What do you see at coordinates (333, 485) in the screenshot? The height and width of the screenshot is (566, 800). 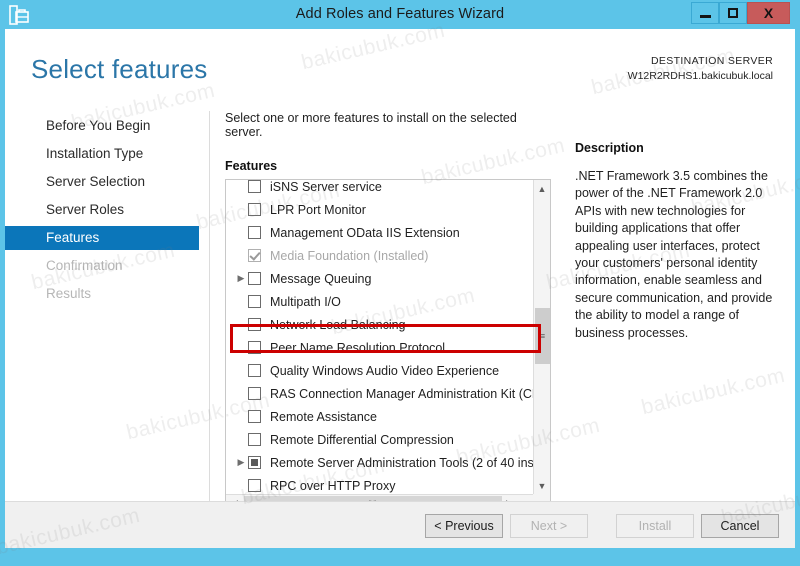 I see `feature-label: RPC over HTTP Proxy` at bounding box center [333, 485].